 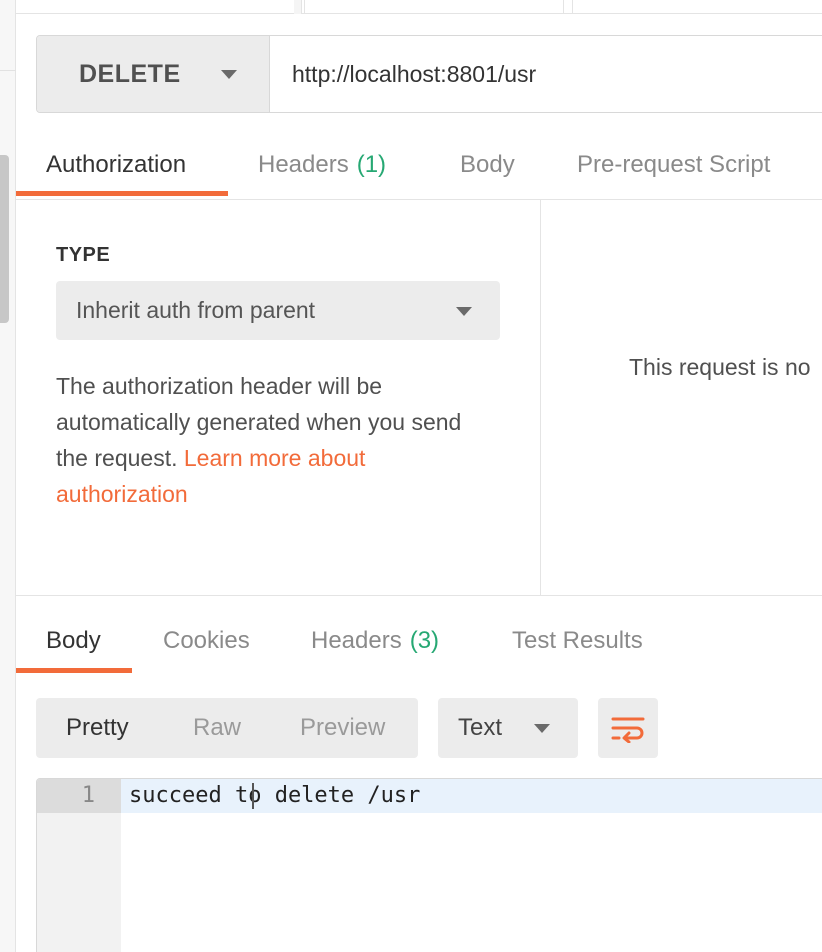 I want to click on url-text: http://localhost:8801/usr, so click(x=414, y=73).